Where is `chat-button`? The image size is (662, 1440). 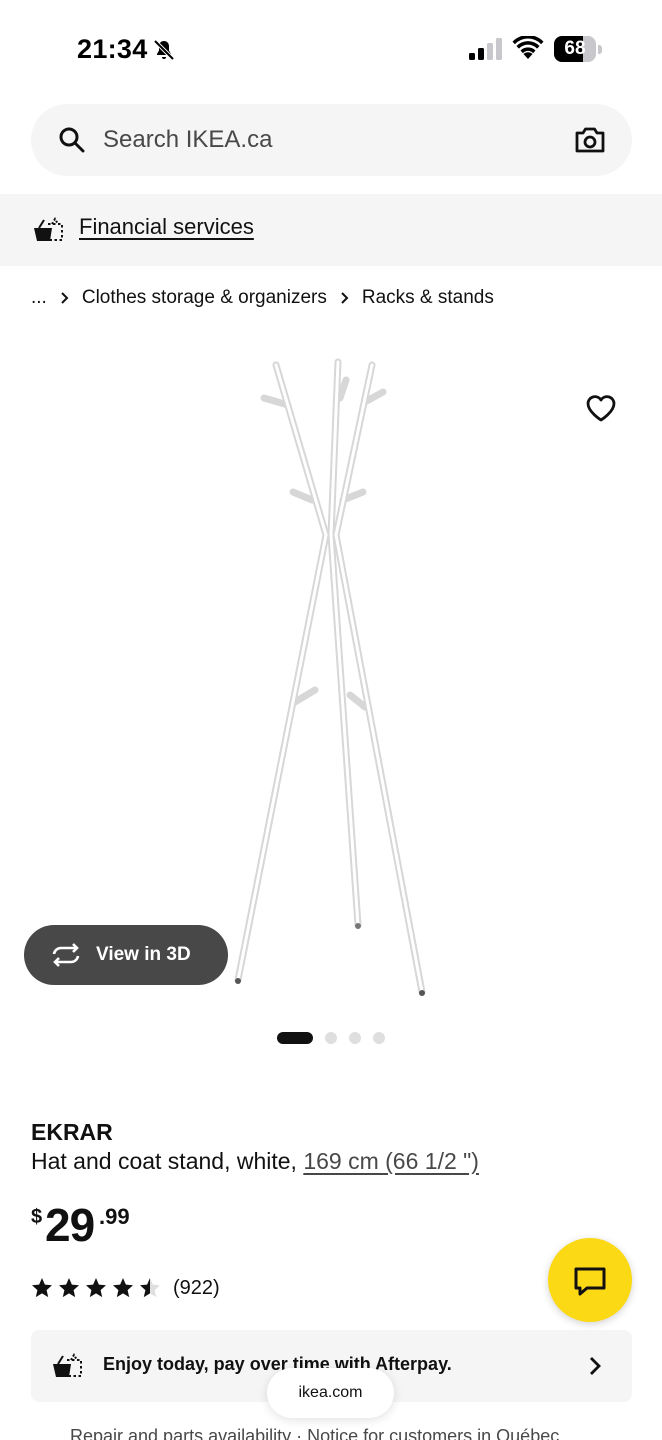 chat-button is located at coordinates (590, 1280).